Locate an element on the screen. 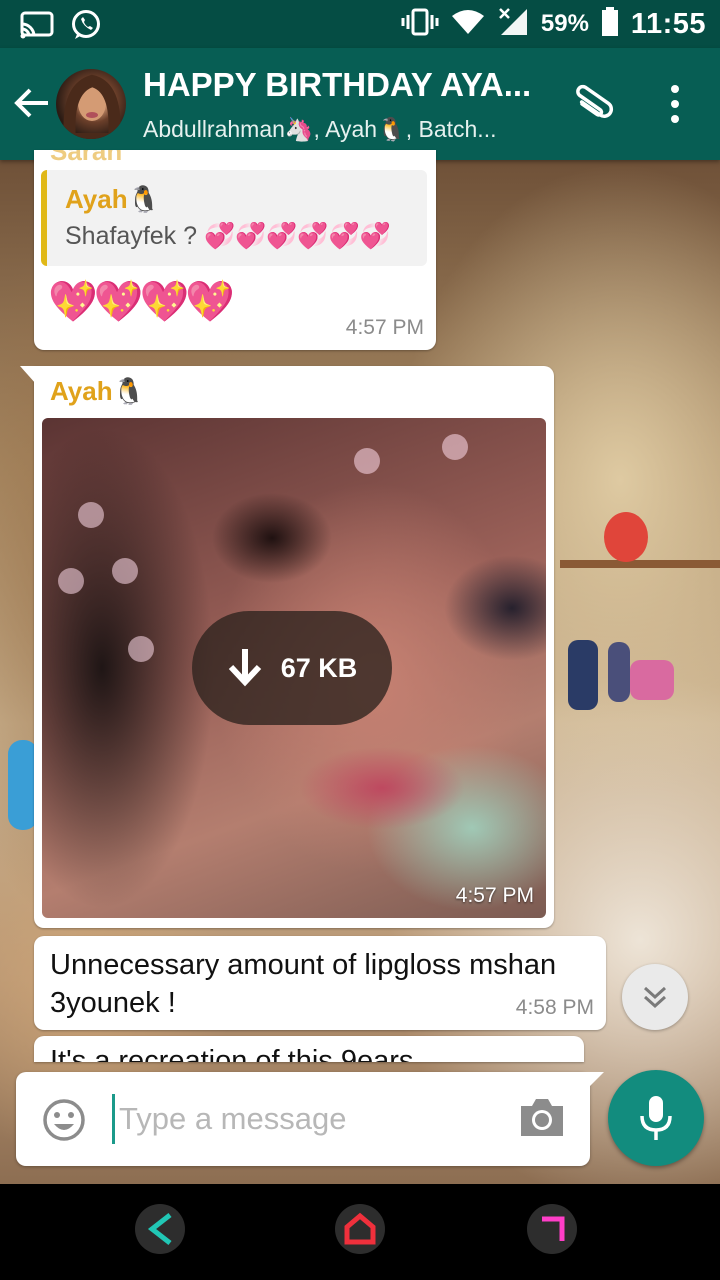 This screenshot has width=720, height=1280. nav-back-button is located at coordinates (160, 1229).